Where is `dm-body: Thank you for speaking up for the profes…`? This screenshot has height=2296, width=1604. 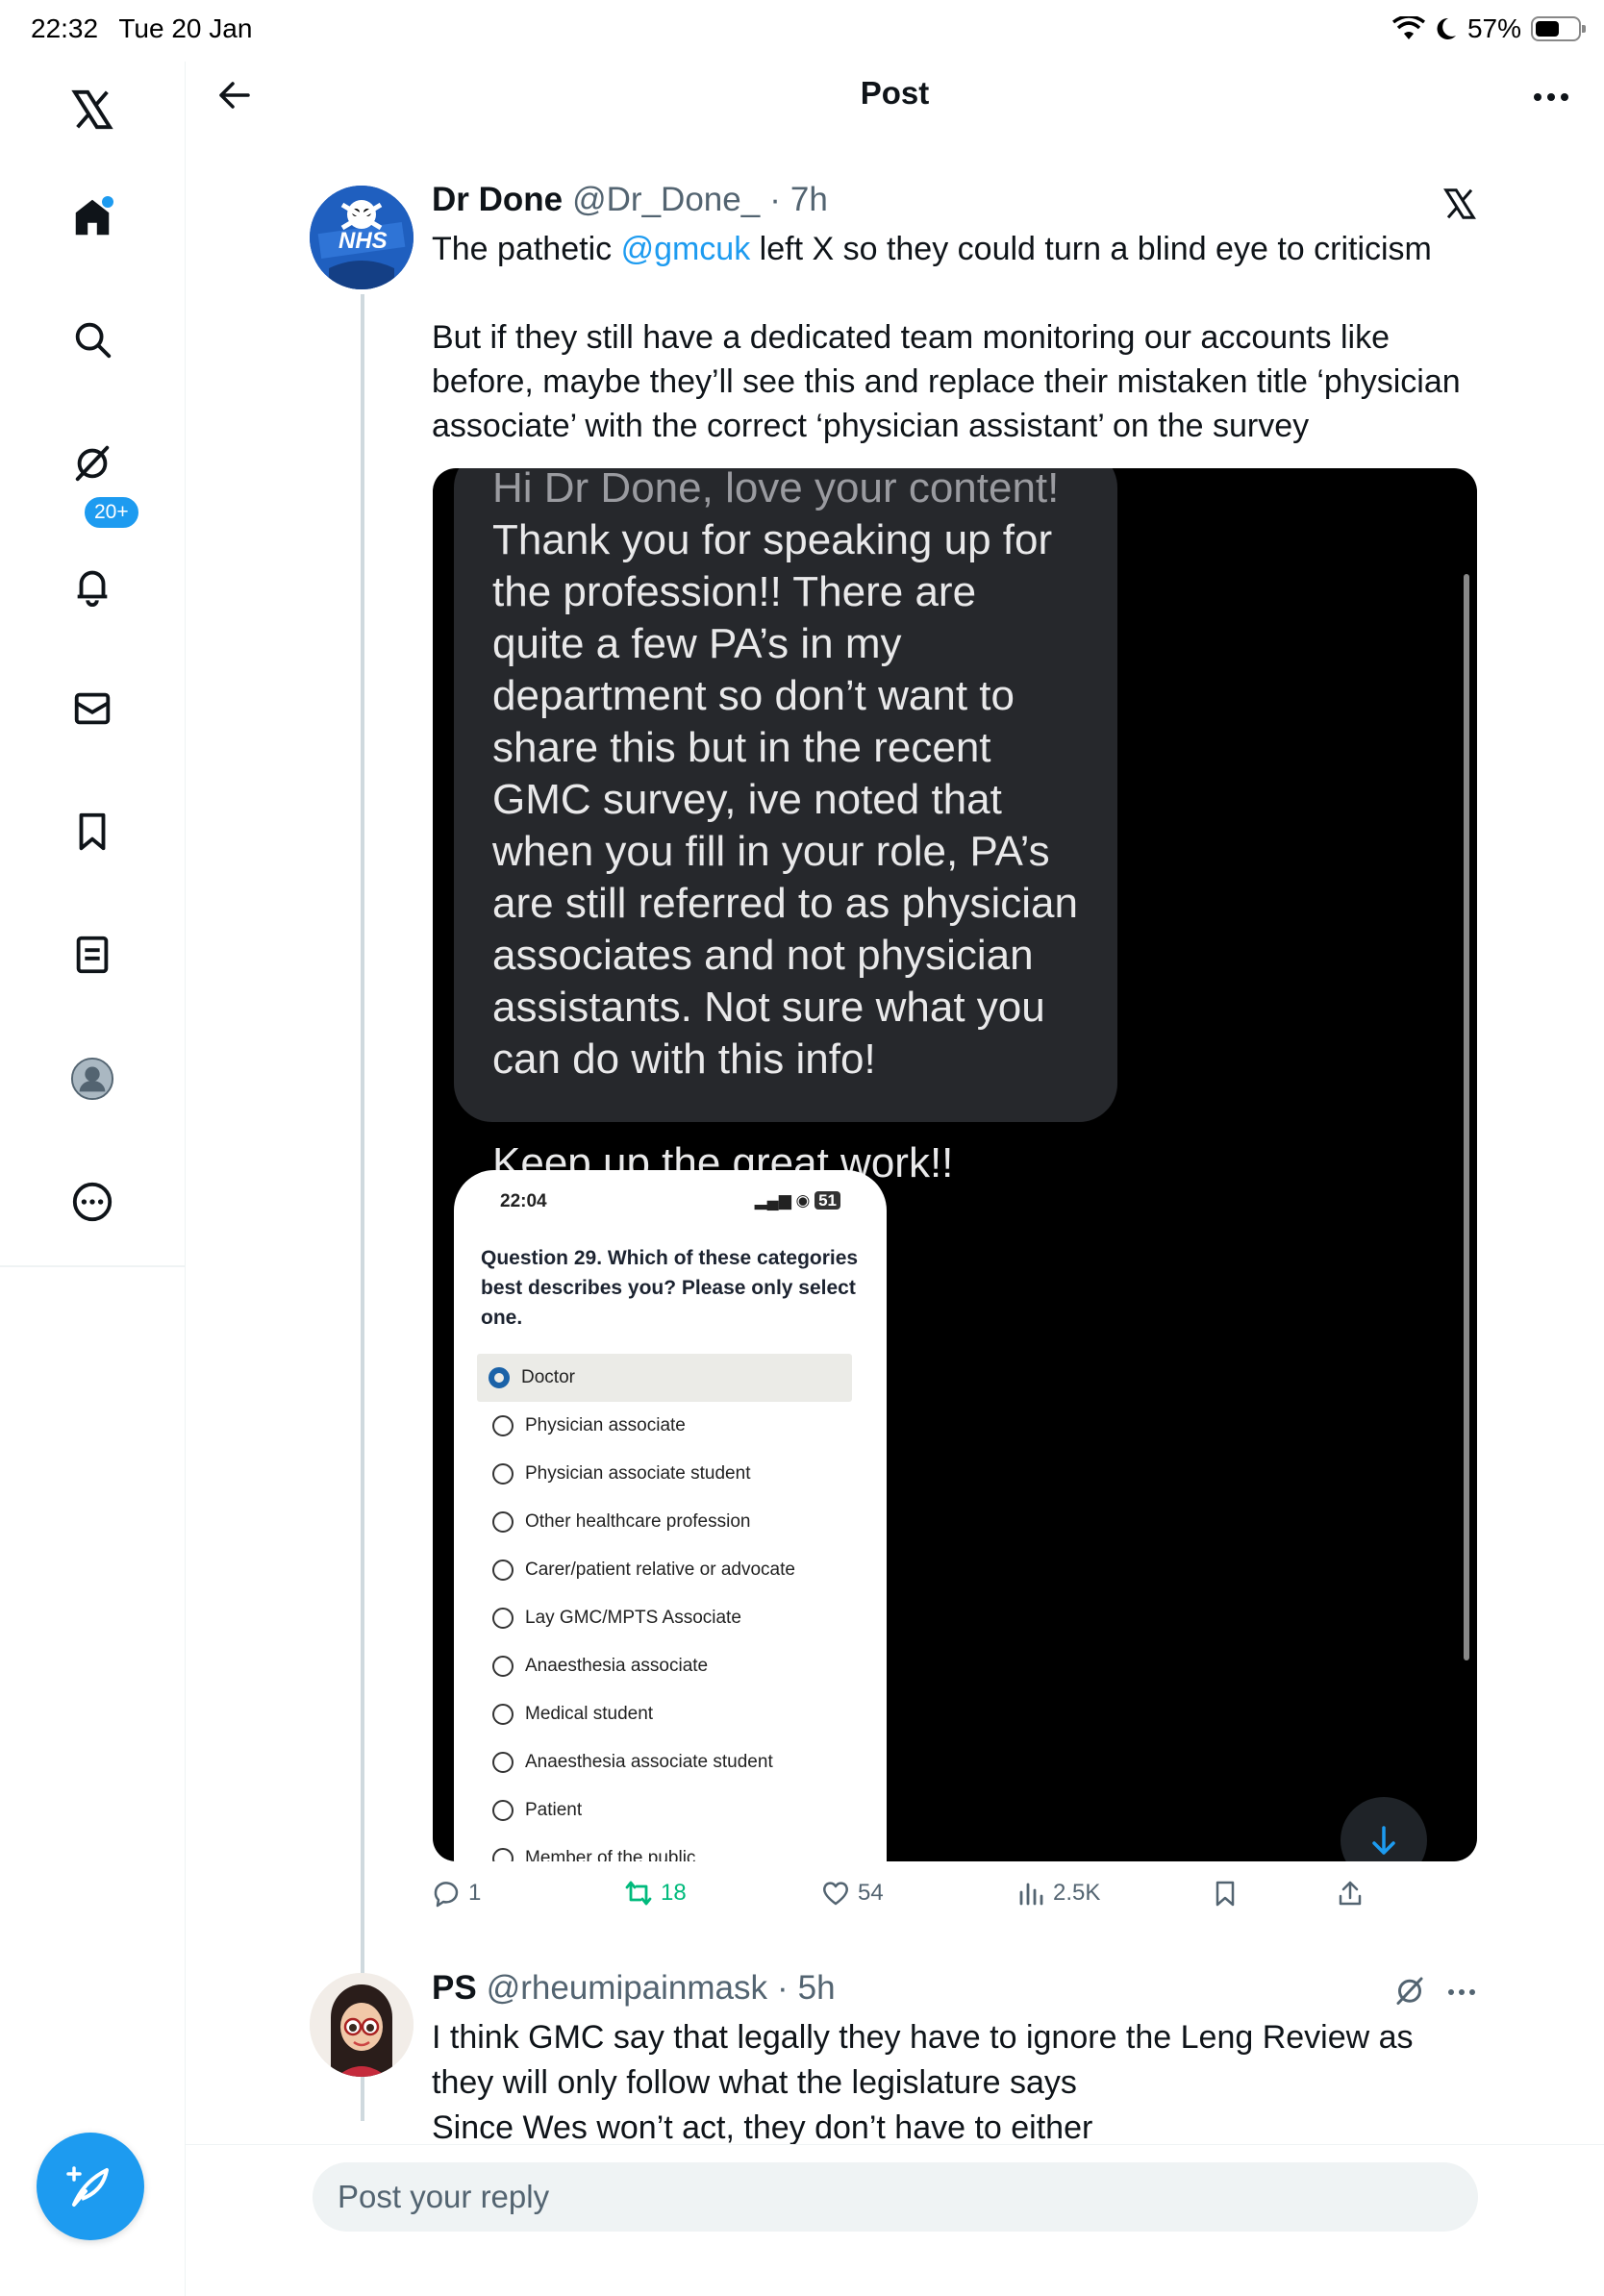 dm-body: Thank you for speaking up for the profes… is located at coordinates (785, 799).